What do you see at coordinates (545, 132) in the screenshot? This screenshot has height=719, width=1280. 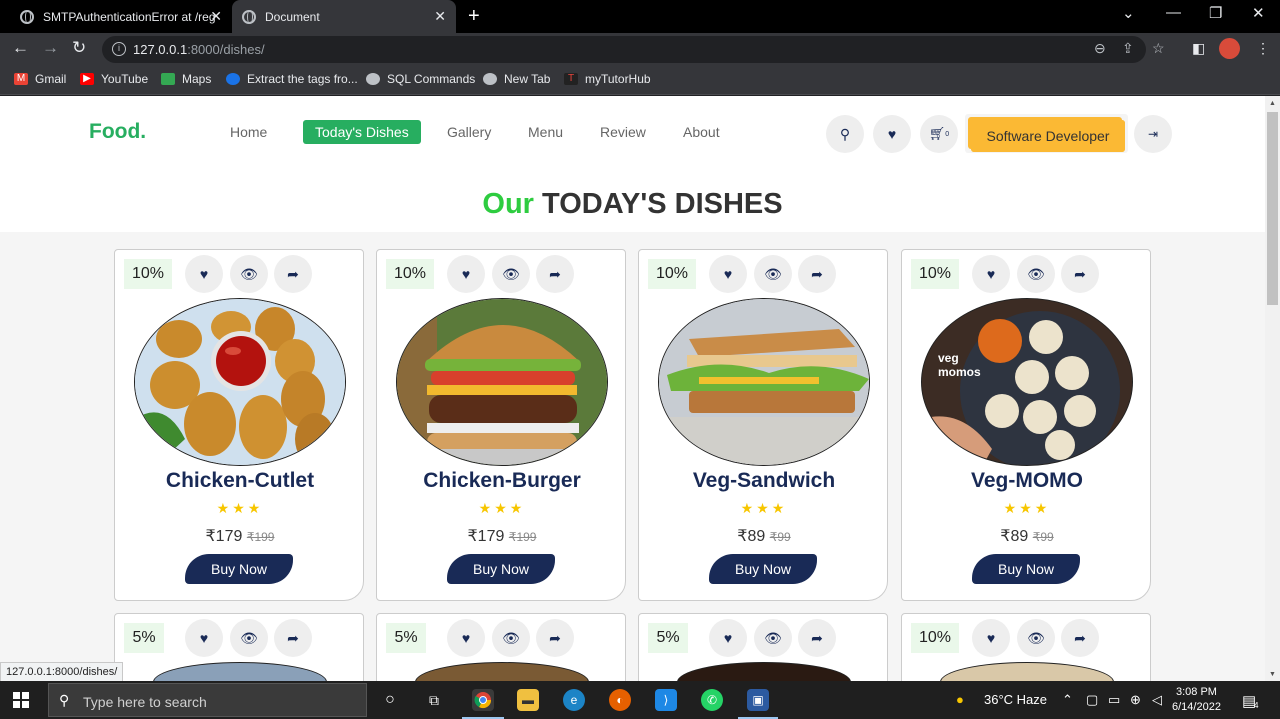 I see `nav-menu: Menu` at bounding box center [545, 132].